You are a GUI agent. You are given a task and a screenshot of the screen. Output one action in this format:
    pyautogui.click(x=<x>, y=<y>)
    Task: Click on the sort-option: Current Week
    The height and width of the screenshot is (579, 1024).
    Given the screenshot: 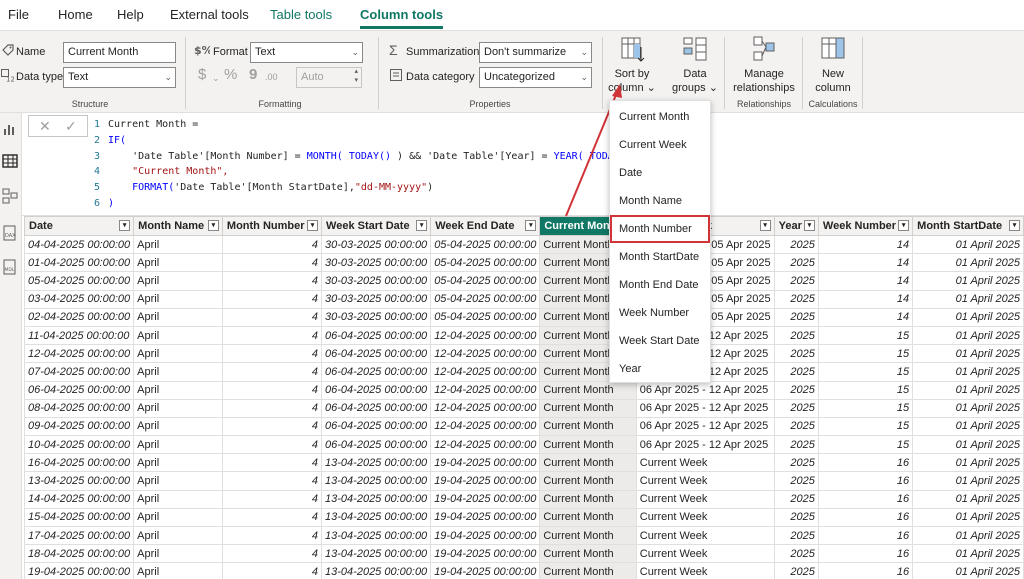 What is the action you would take?
    pyautogui.click(x=660, y=145)
    